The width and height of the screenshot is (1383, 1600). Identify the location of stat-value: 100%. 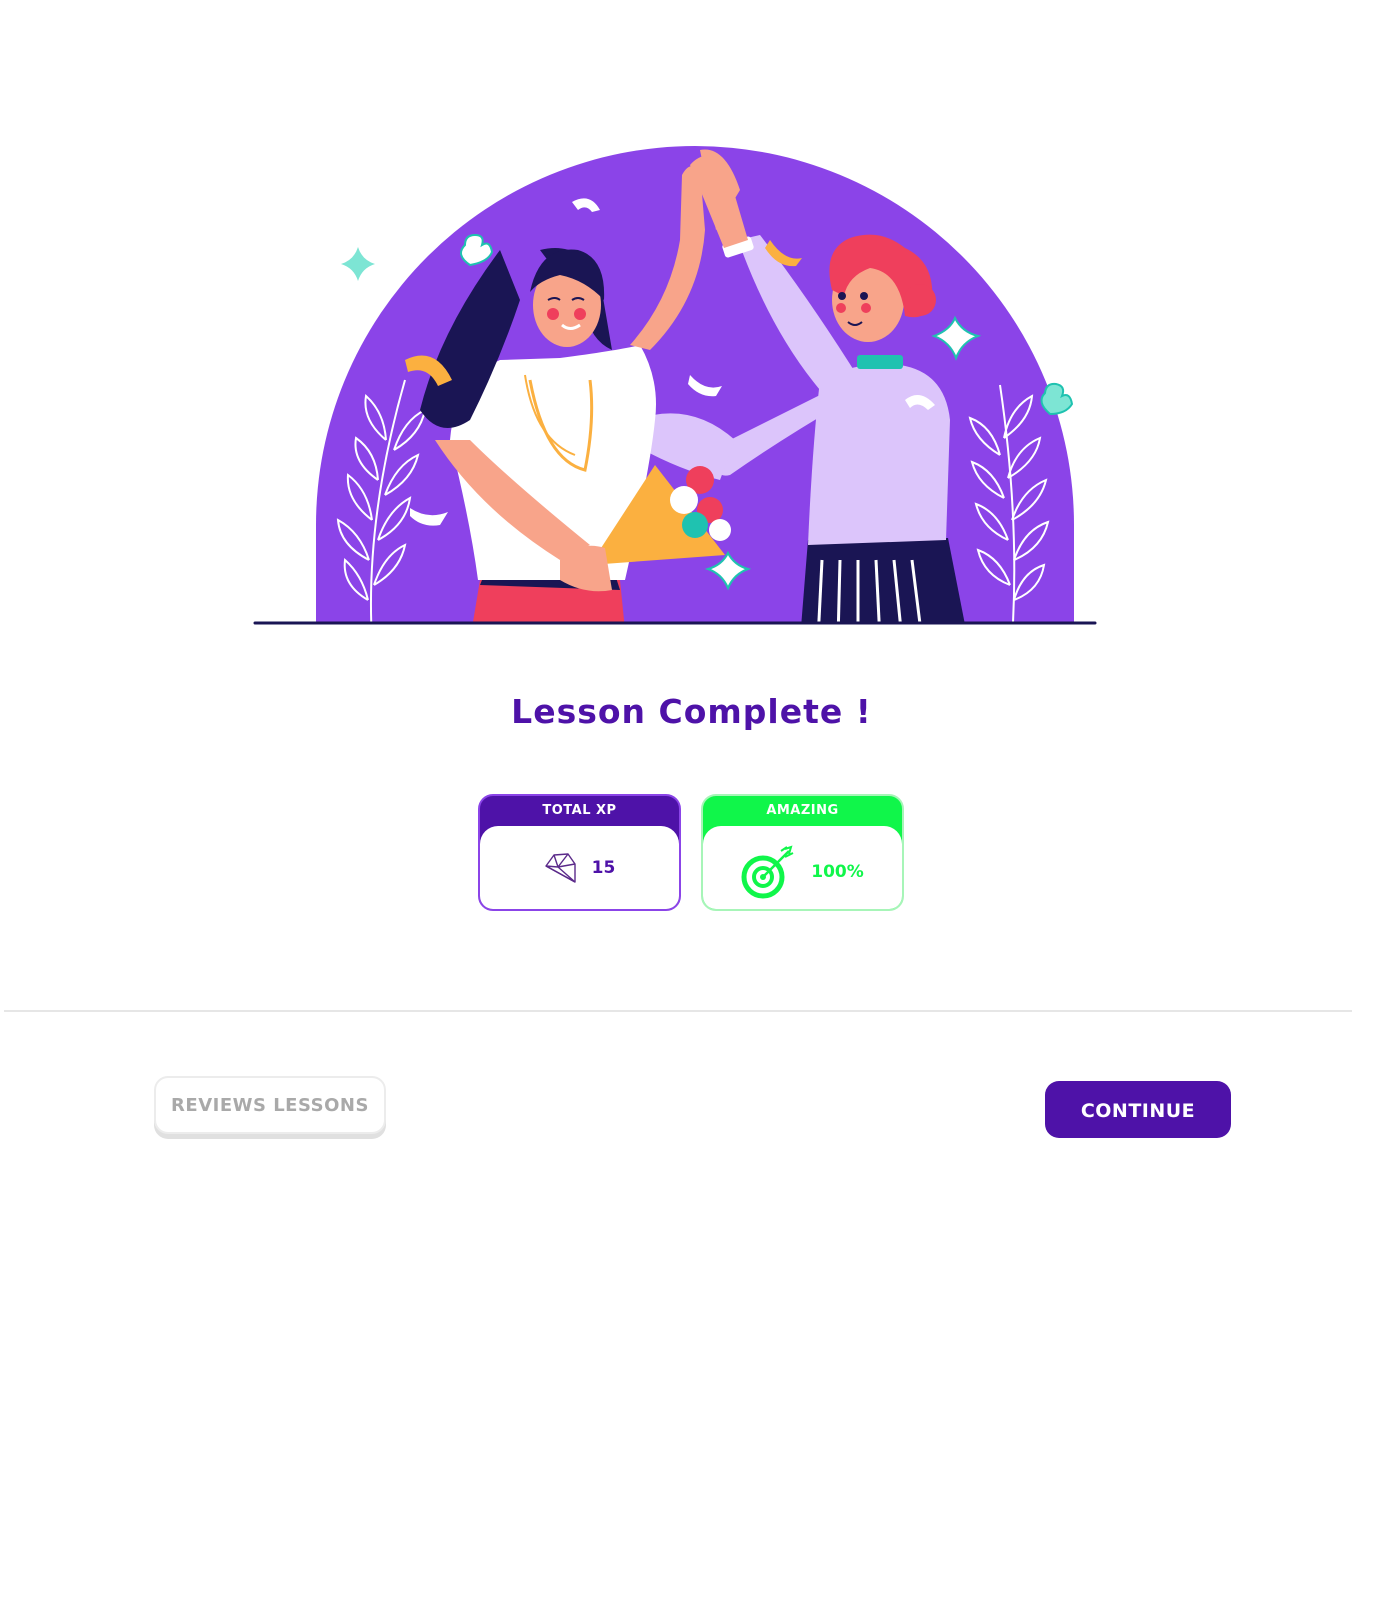
(837, 871).